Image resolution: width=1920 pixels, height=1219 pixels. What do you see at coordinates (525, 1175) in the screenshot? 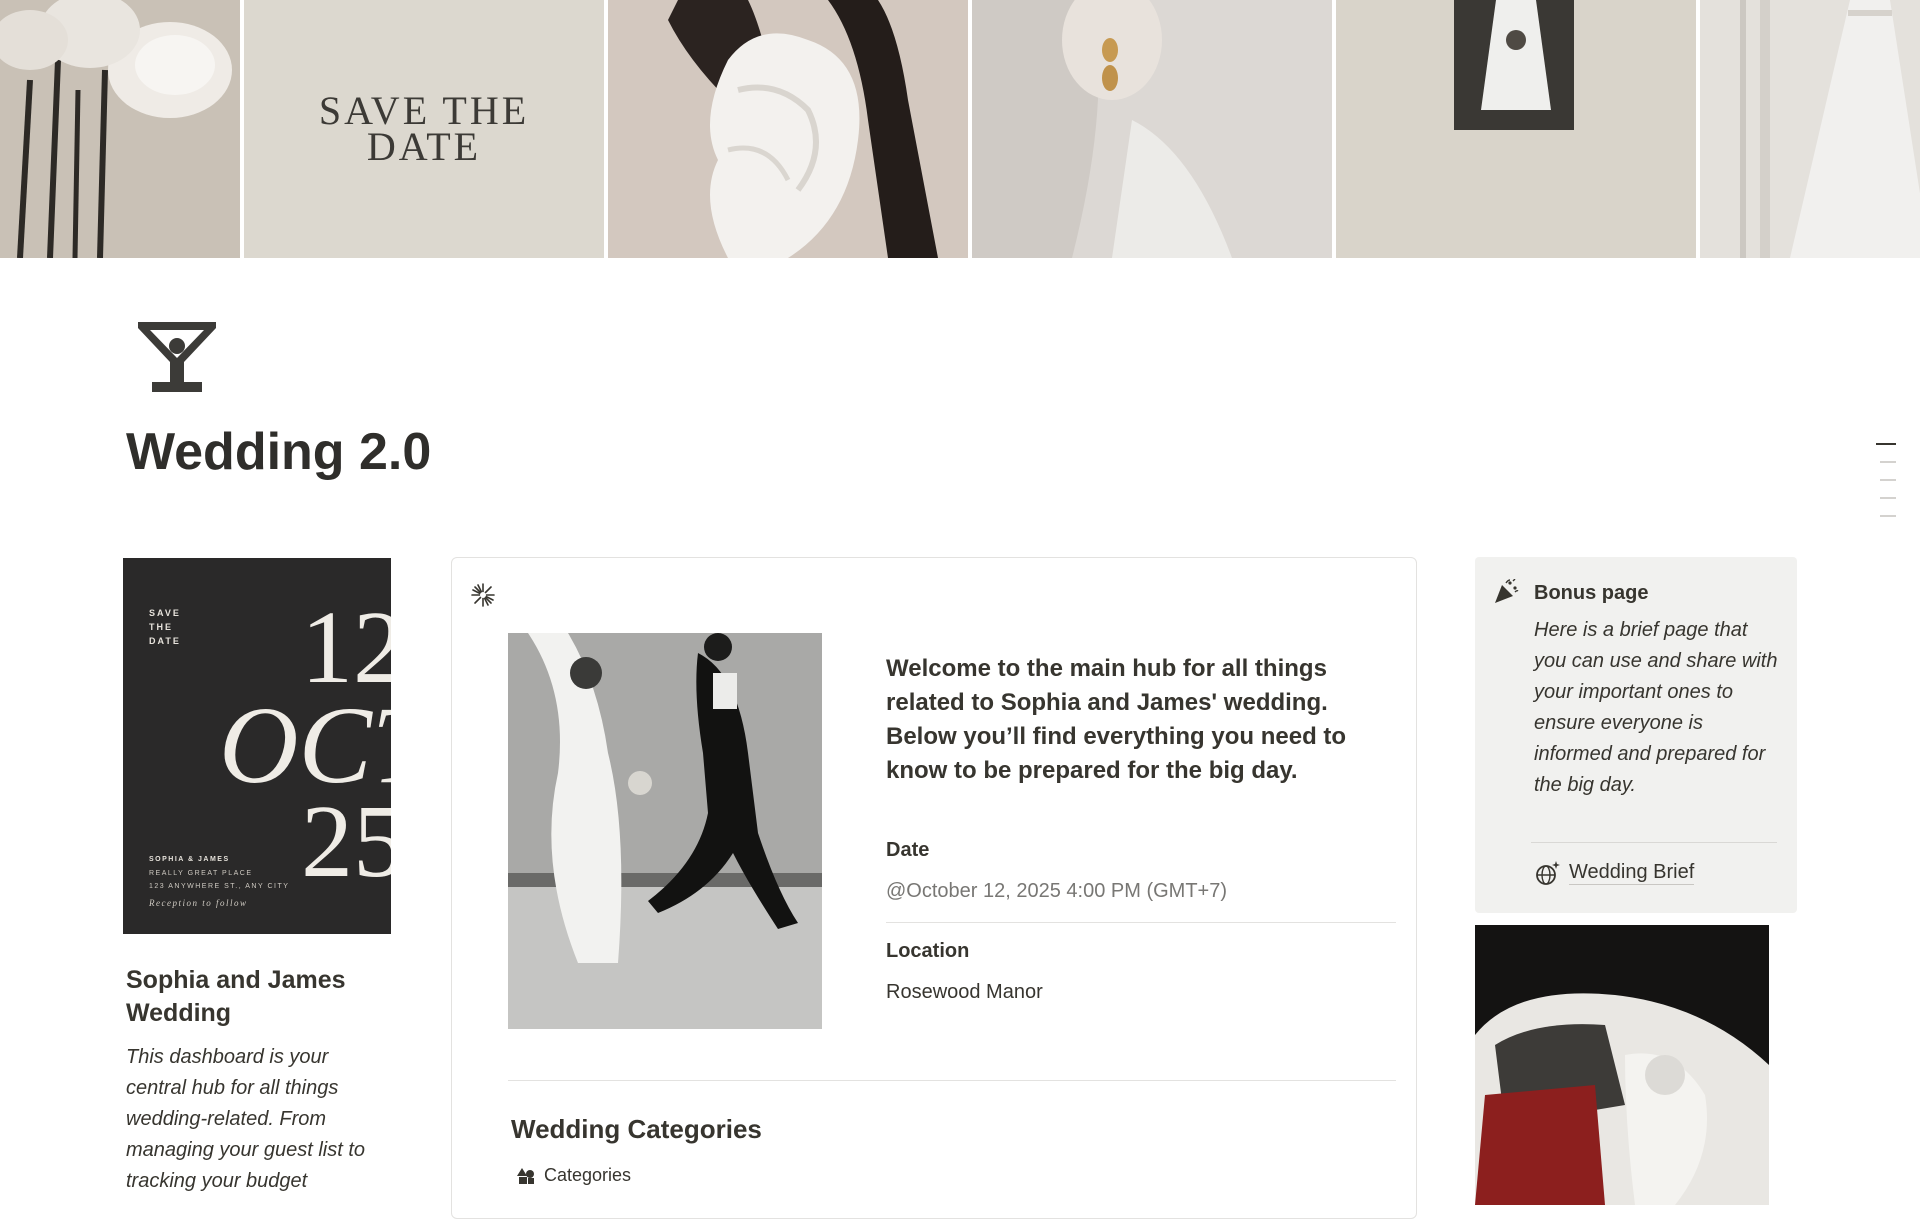
I see `shapes-icon` at bounding box center [525, 1175].